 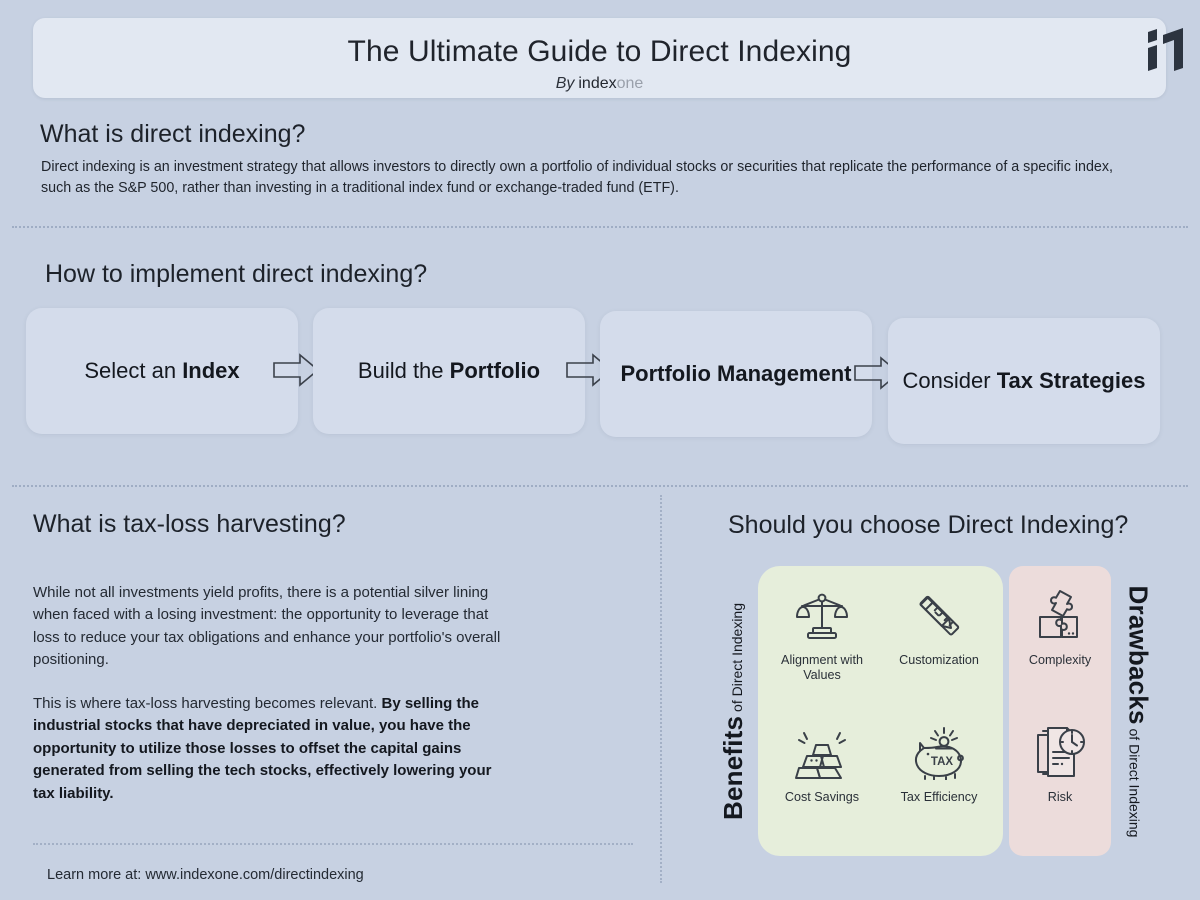 What do you see at coordinates (939, 753) in the screenshot?
I see `piggy-bank-tax-icon: TAX` at bounding box center [939, 753].